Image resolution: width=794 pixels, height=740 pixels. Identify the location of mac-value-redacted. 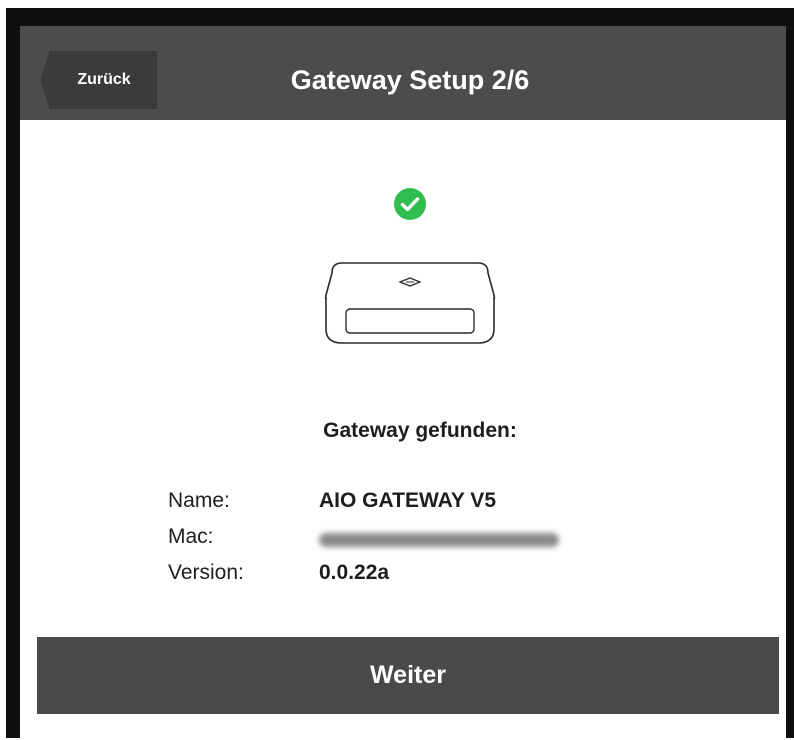
(439, 540).